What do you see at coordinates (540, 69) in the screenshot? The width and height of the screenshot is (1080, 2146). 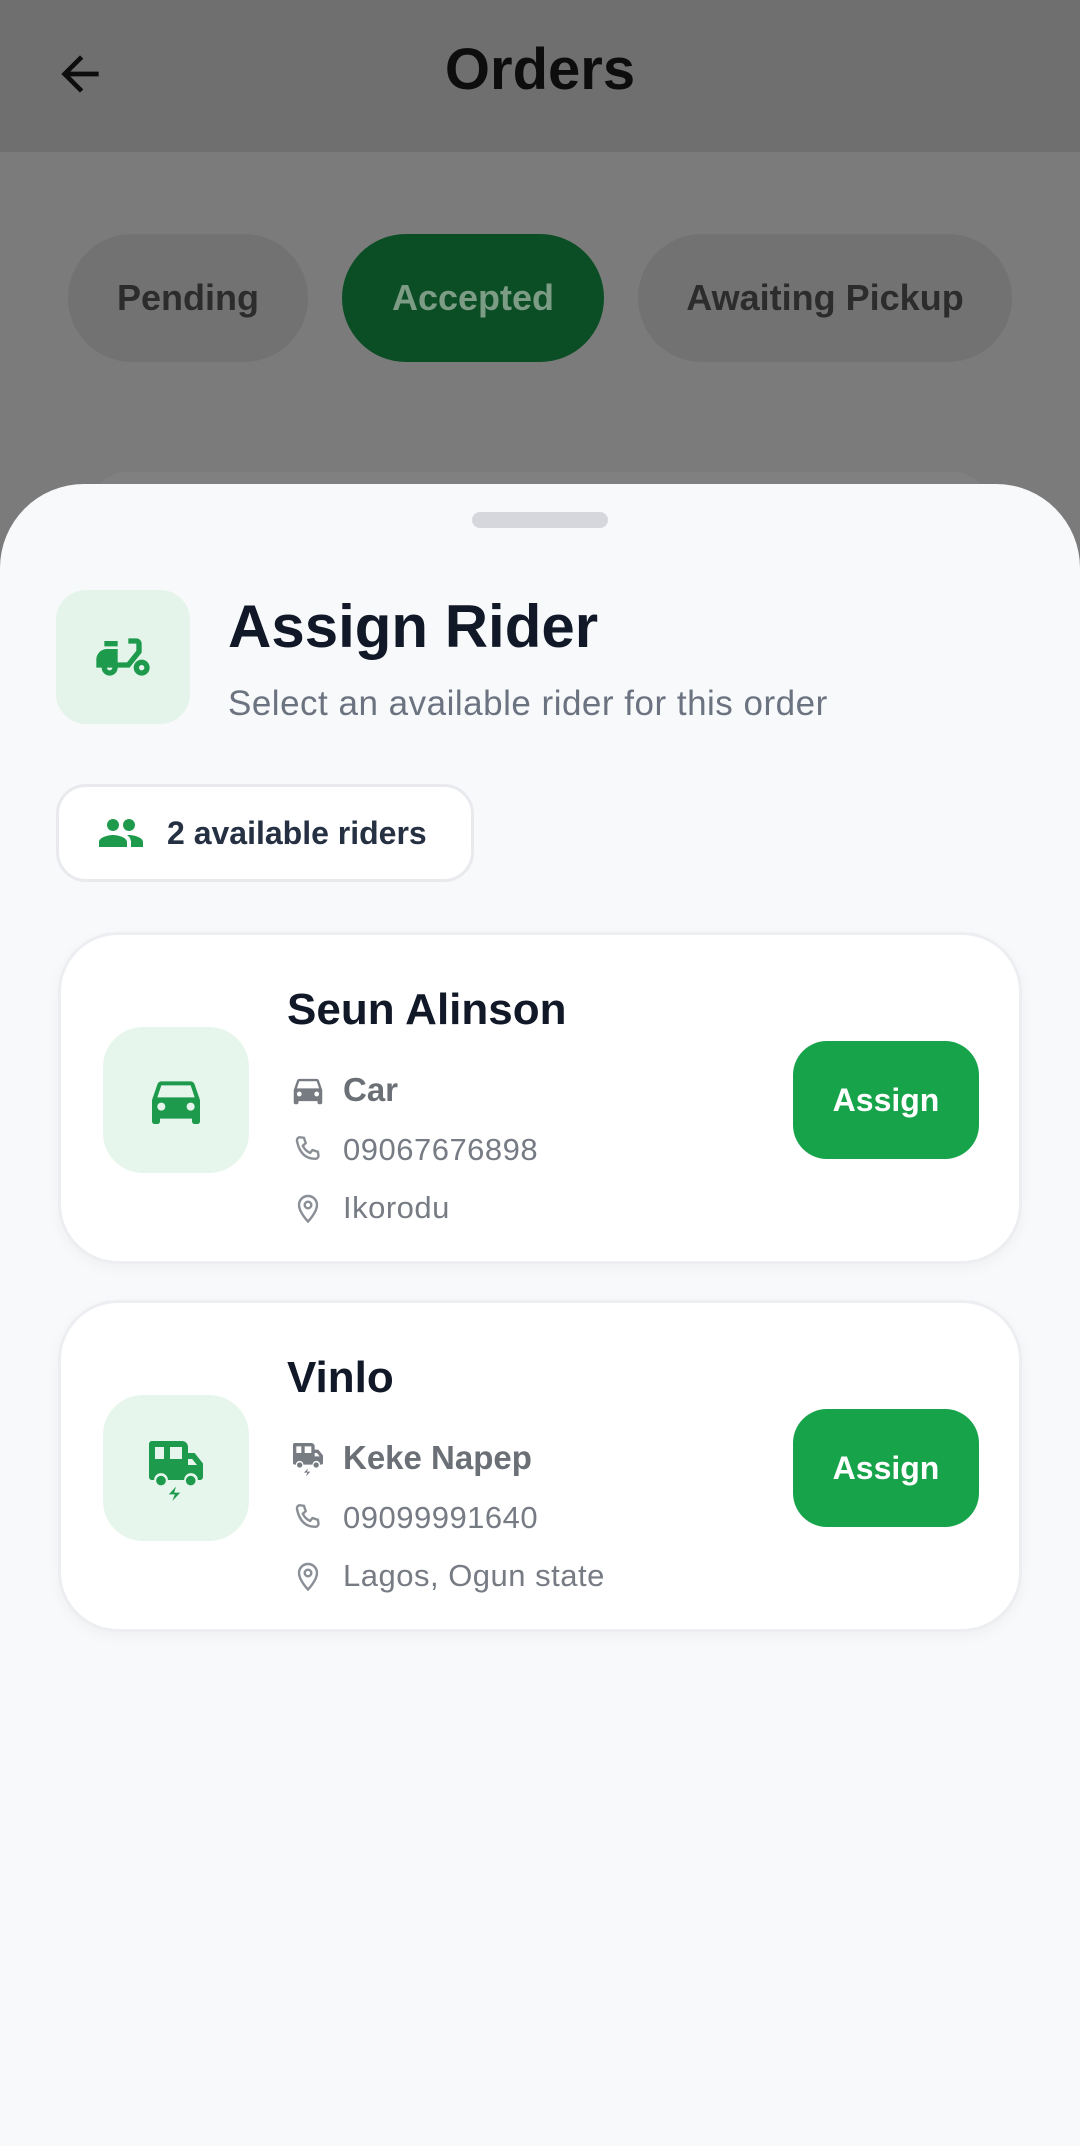 I see `page-title: Orders` at bounding box center [540, 69].